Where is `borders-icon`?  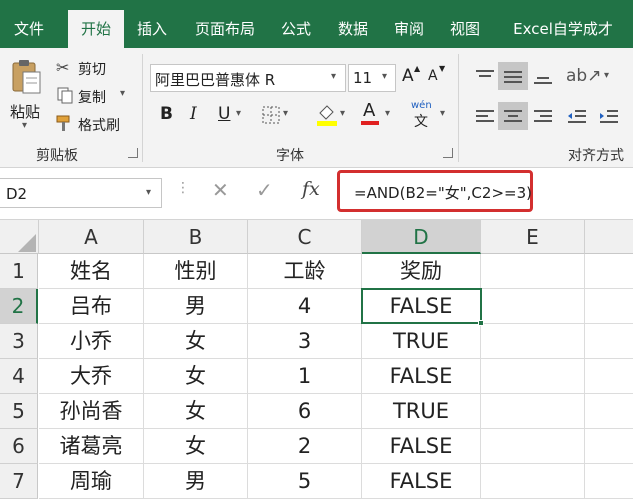 borders-icon is located at coordinates (271, 115).